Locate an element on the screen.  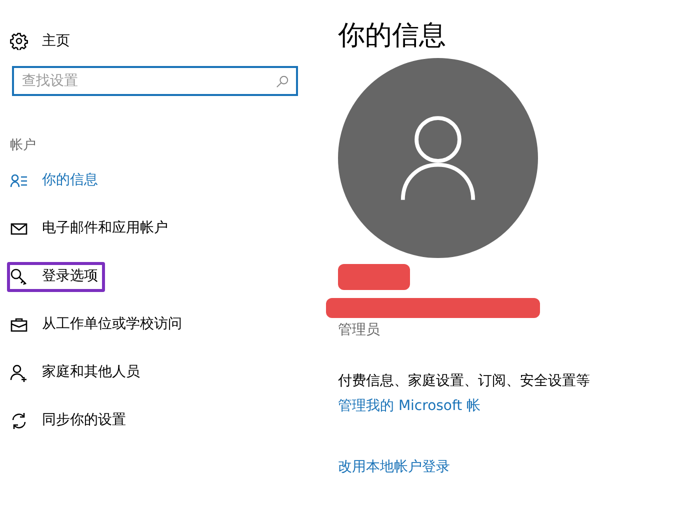
nav-item: 你的信息 is located at coordinates (56, 181).